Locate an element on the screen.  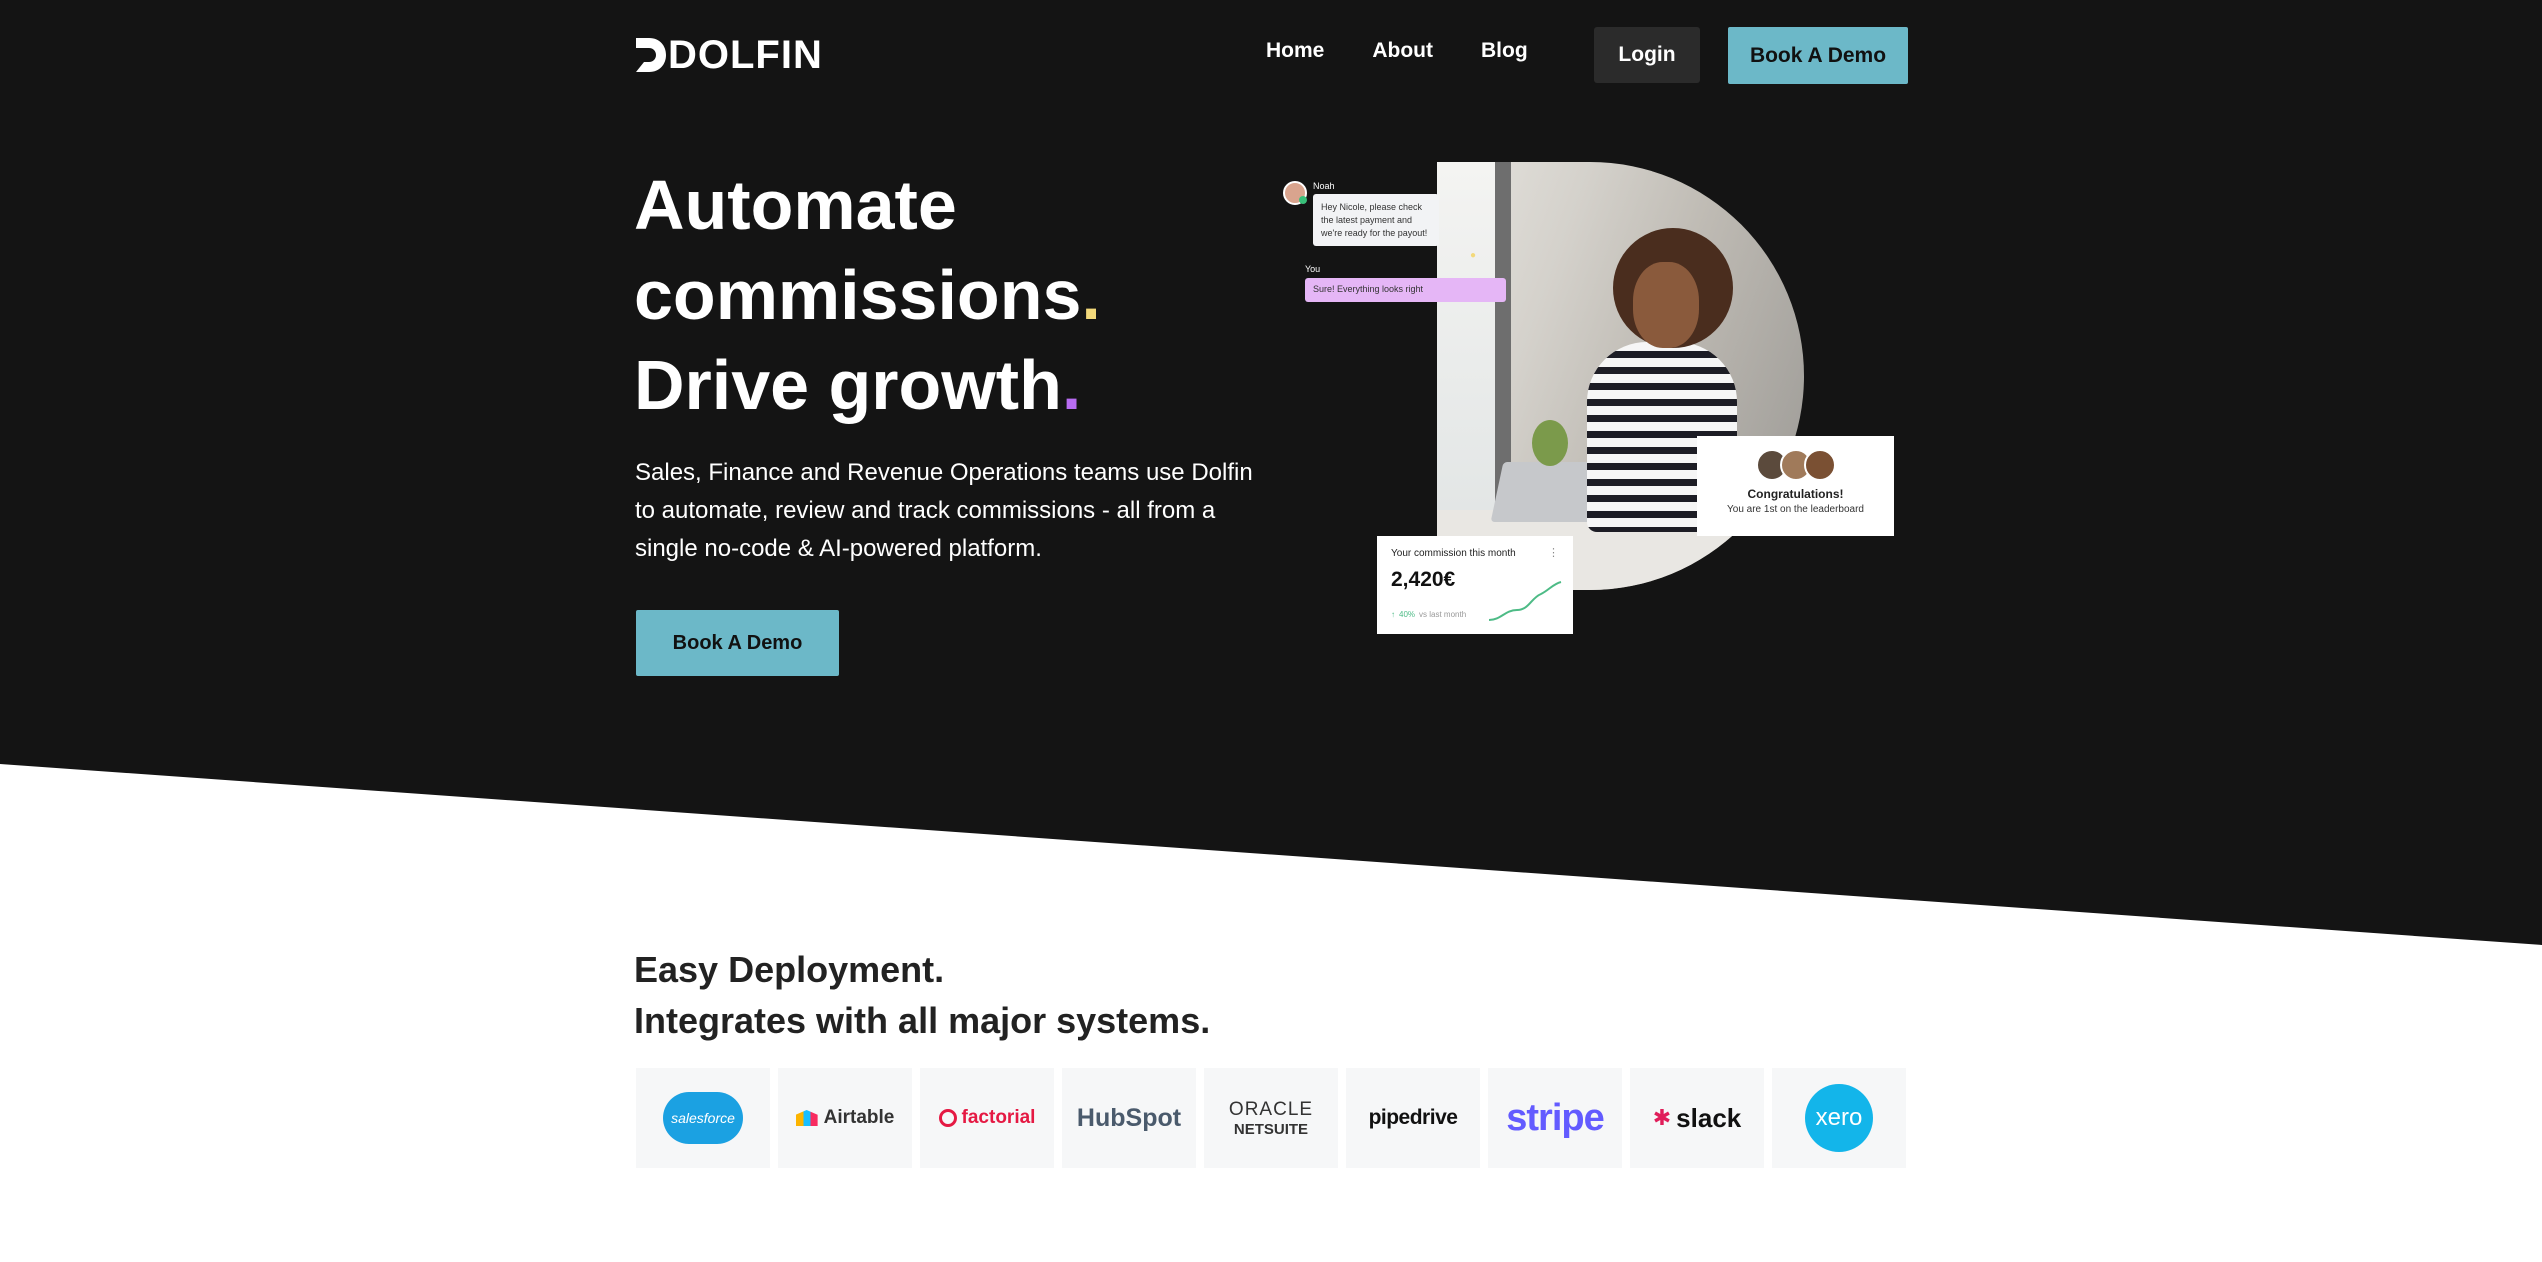
login-button: Login is located at coordinates (1647, 55).